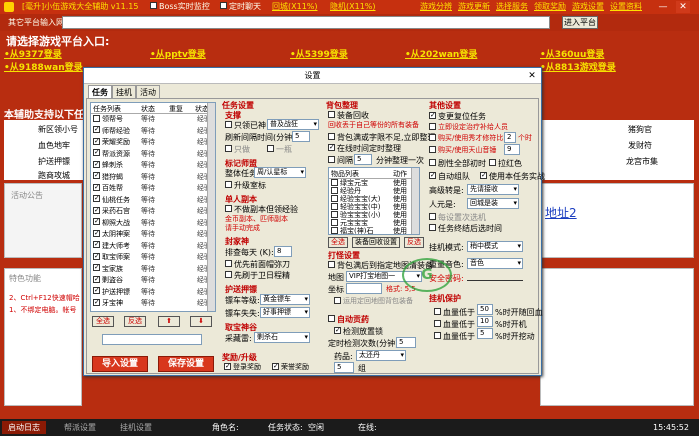 This screenshot has width=699, height=436. Describe the element at coordinates (580, 22) in the screenshot. I see `enter-platform-button: 进入平台` at that location.